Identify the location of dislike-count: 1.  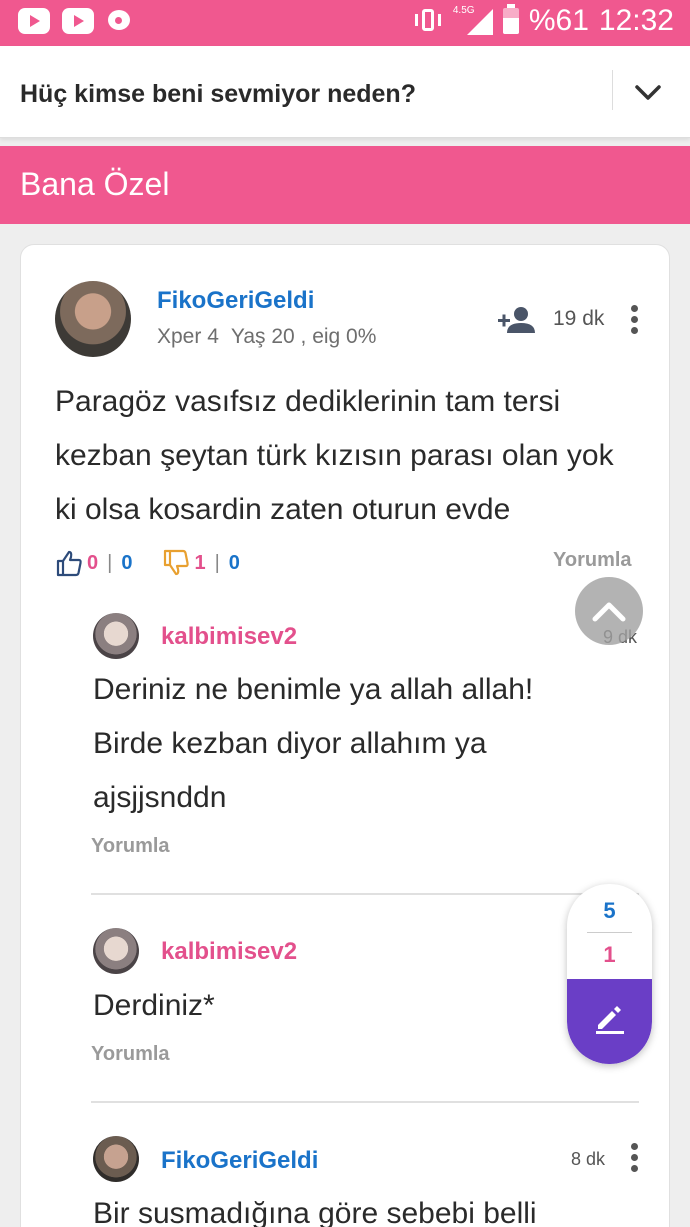
(200, 562).